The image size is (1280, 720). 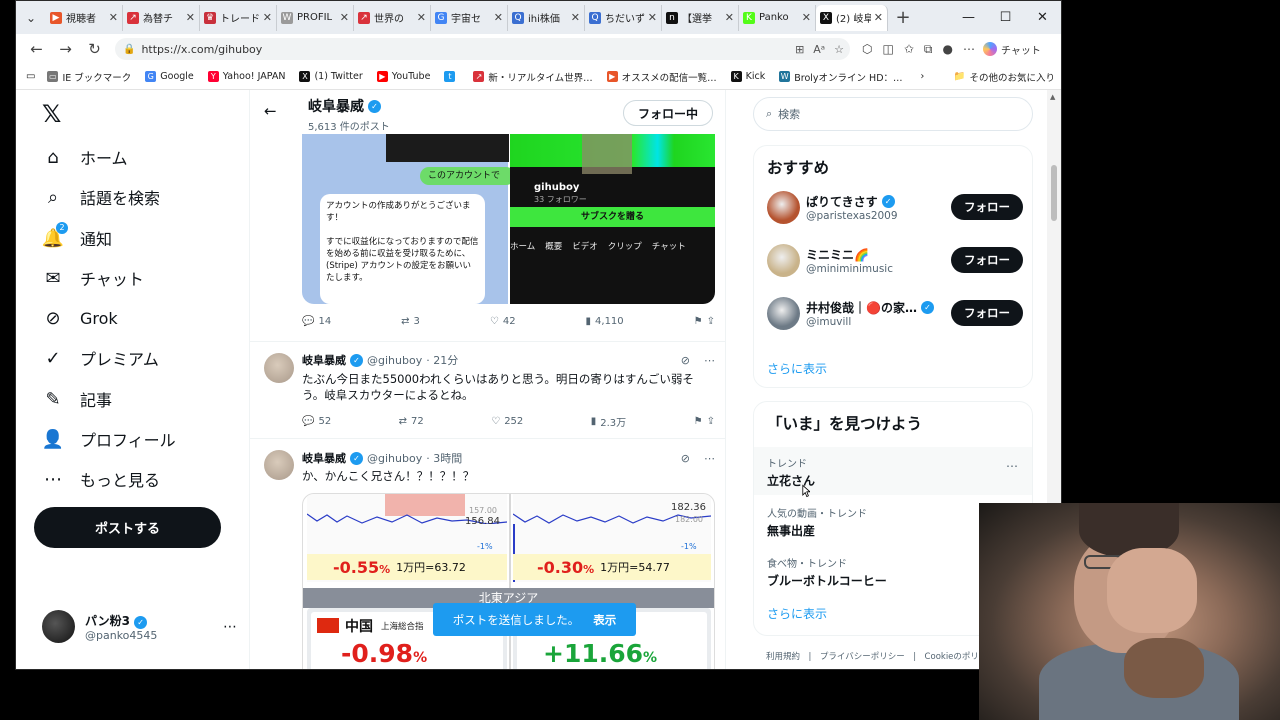 What do you see at coordinates (77, 236) in the screenshot?
I see `nav-item: 🔔 2 通知` at bounding box center [77, 236].